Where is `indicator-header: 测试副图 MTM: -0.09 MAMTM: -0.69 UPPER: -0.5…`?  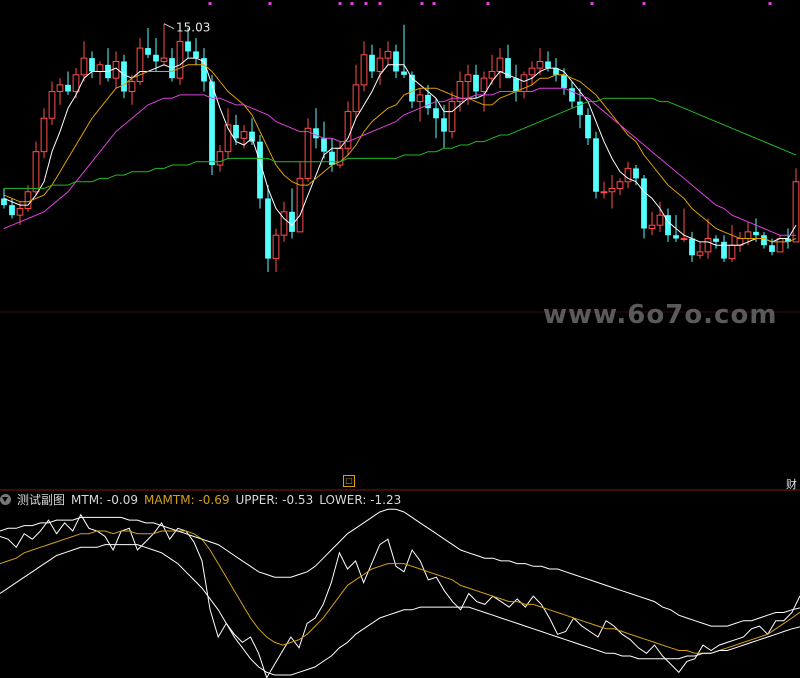 indicator-header: 测试副图 MTM: -0.09 MAMTM: -0.69 UPPER: -0.5… is located at coordinates (203, 499).